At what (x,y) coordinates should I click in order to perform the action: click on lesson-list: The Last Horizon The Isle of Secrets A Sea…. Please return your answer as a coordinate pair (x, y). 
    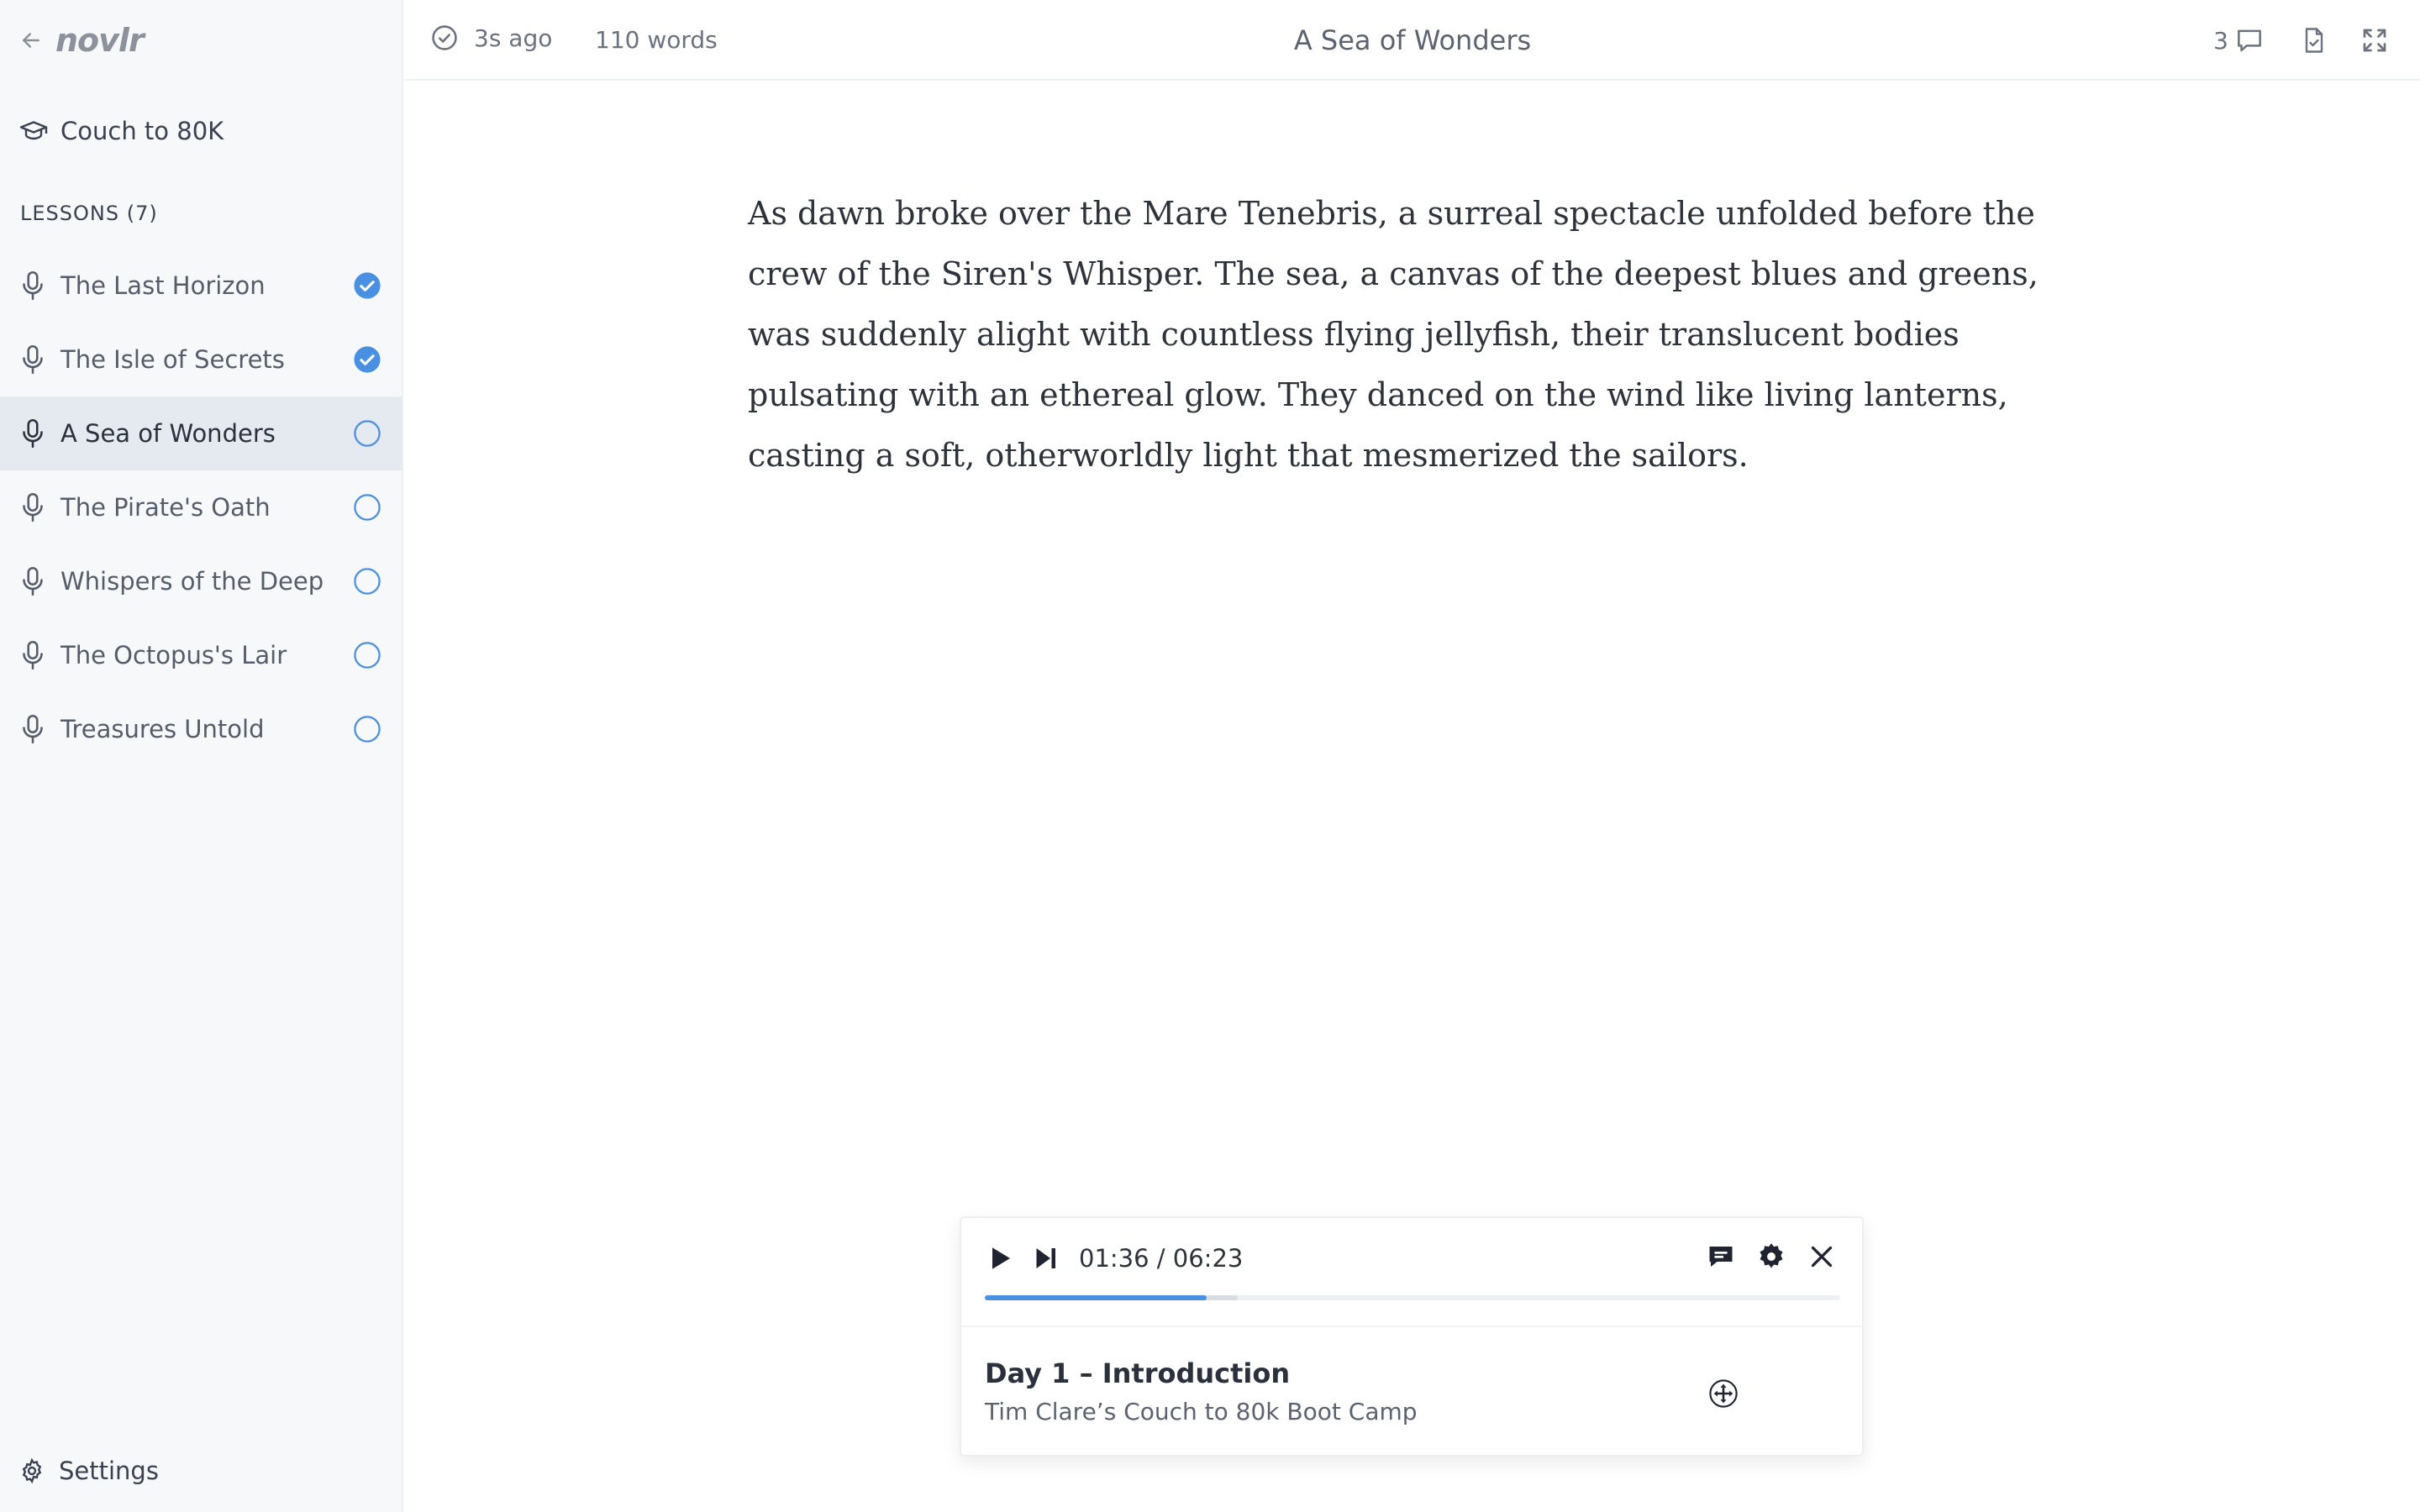
    Looking at the image, I should click on (201, 507).